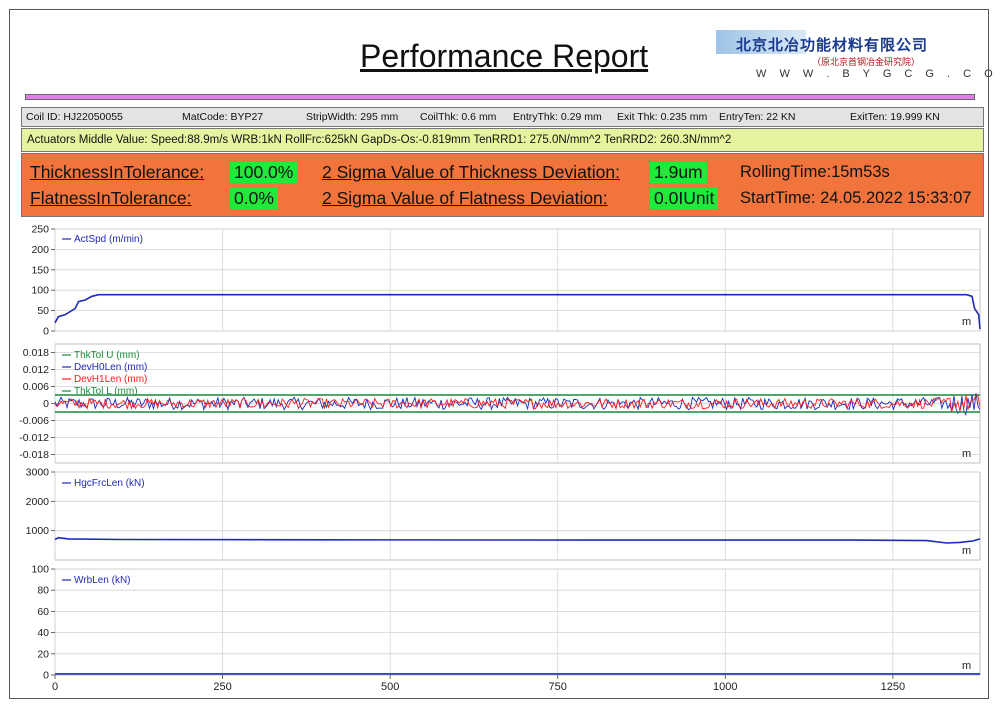 The height and width of the screenshot is (706, 1000). What do you see at coordinates (40, 230) in the screenshot?
I see `chart-0-ytick-label: 250` at bounding box center [40, 230].